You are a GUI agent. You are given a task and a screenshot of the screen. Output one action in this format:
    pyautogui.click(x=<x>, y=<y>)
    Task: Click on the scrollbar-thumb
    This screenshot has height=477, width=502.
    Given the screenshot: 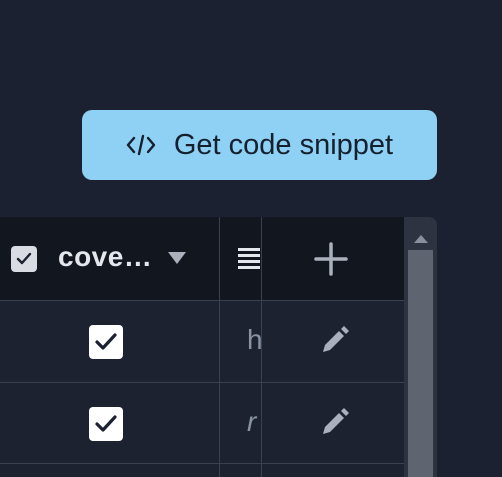 What is the action you would take?
    pyautogui.click(x=420, y=363)
    